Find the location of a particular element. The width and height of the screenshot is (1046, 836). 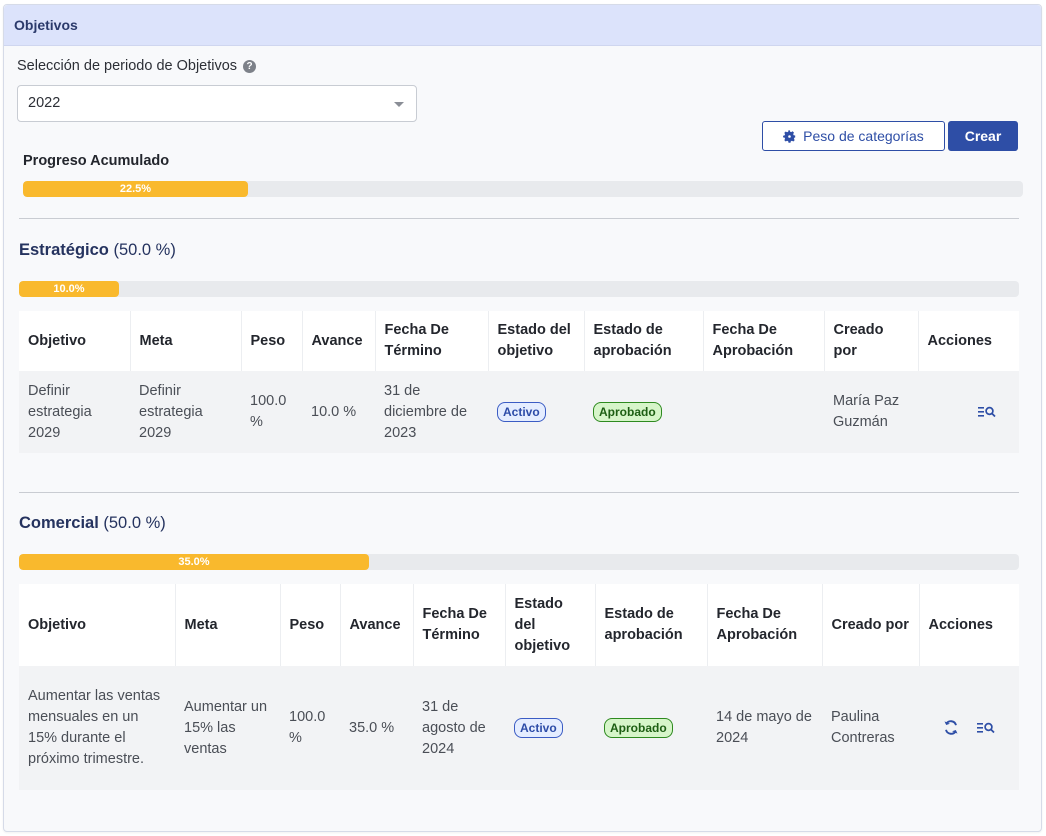

card-header: Objetivos is located at coordinates (522, 25).